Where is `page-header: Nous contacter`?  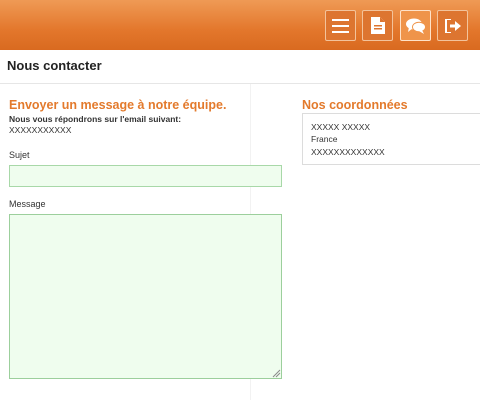
page-header: Nous contacter is located at coordinates (240, 67).